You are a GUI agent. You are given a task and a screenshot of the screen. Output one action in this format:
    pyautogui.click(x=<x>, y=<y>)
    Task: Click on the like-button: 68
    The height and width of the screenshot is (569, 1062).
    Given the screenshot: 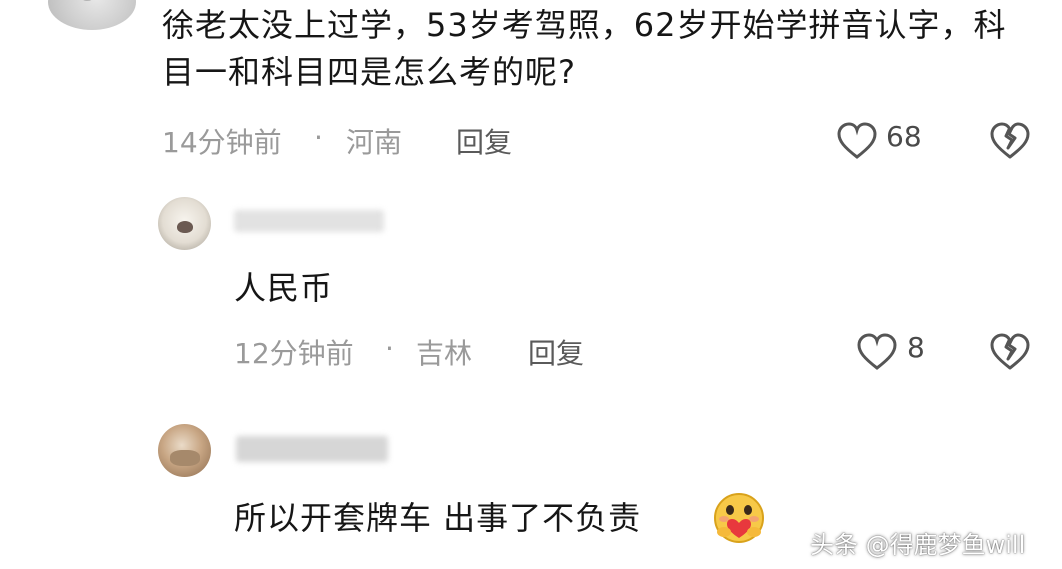 What is the action you would take?
    pyautogui.click(x=883, y=141)
    